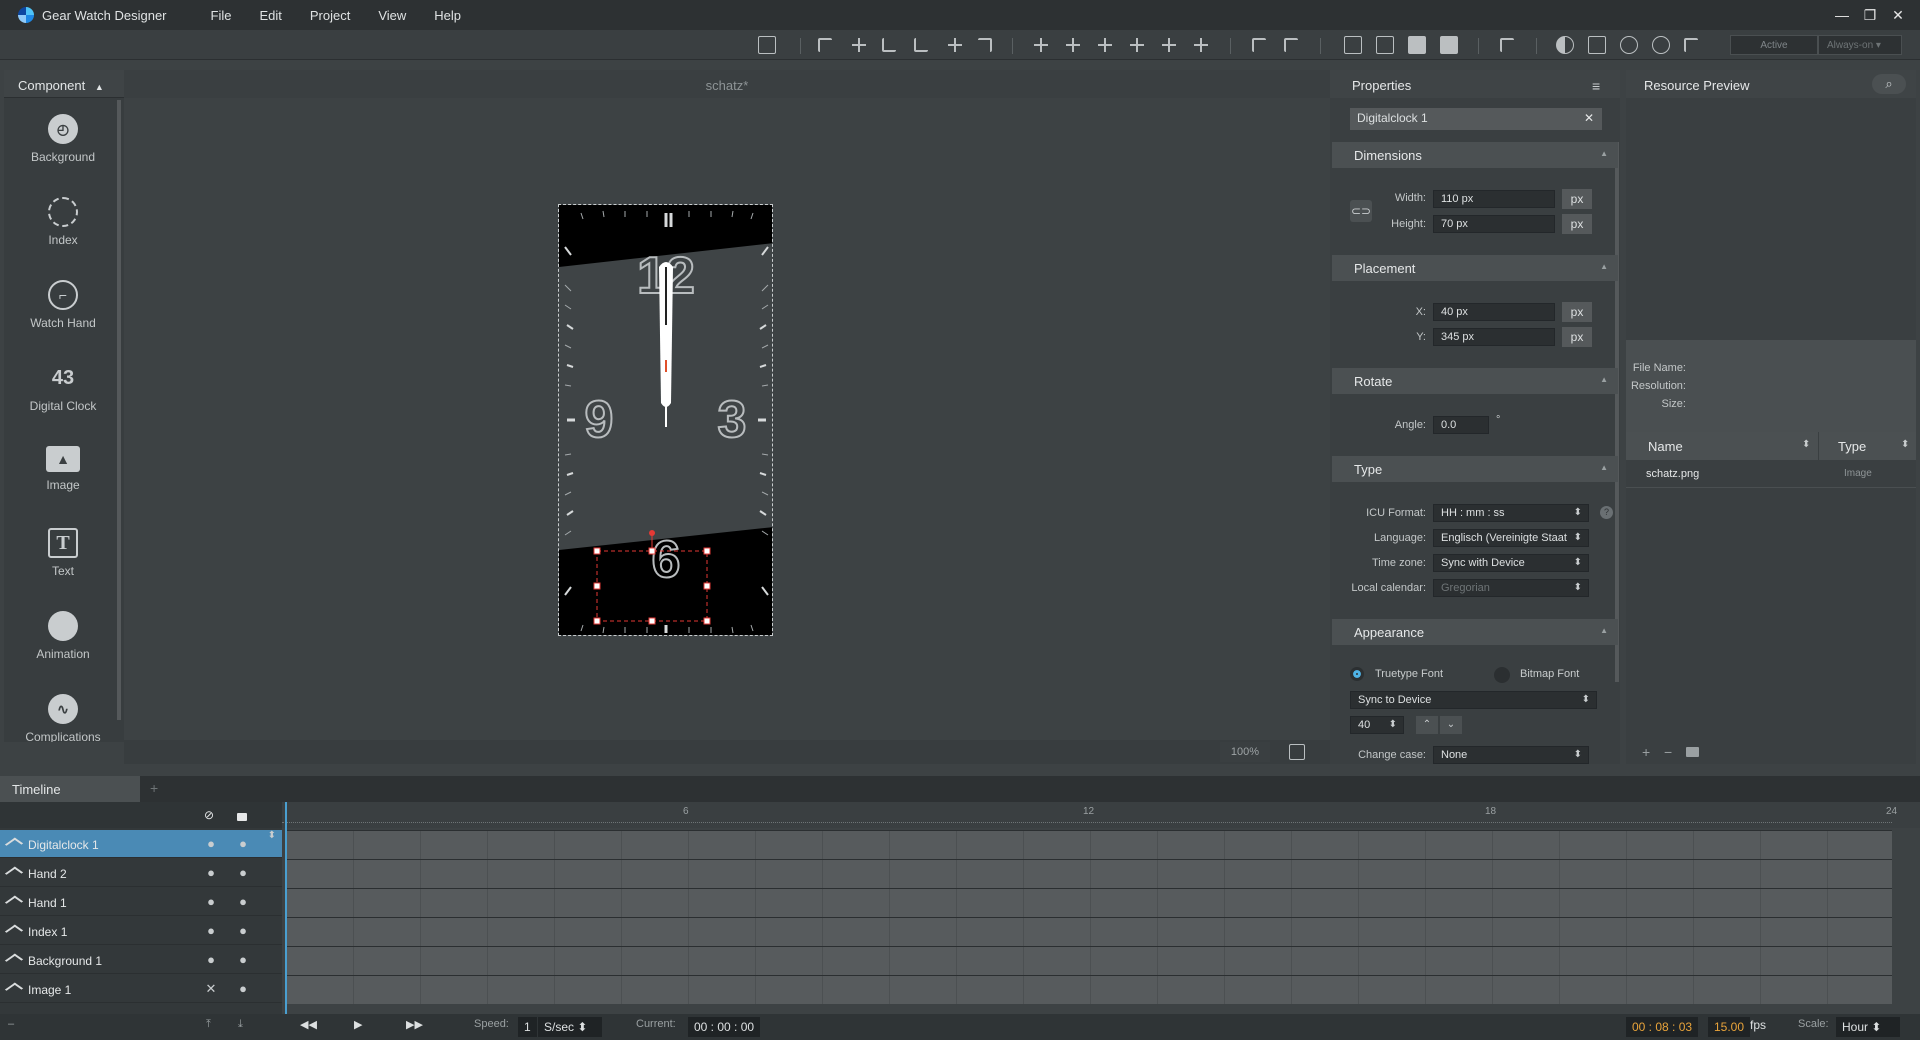 The width and height of the screenshot is (1920, 1040). I want to click on align-center-icon, so click(955, 45).